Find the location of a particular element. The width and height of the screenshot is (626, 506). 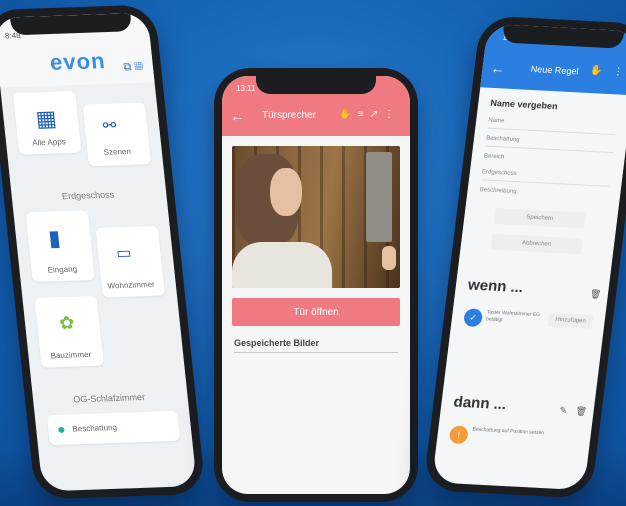

form-row: Beschreibung is located at coordinates (498, 191).